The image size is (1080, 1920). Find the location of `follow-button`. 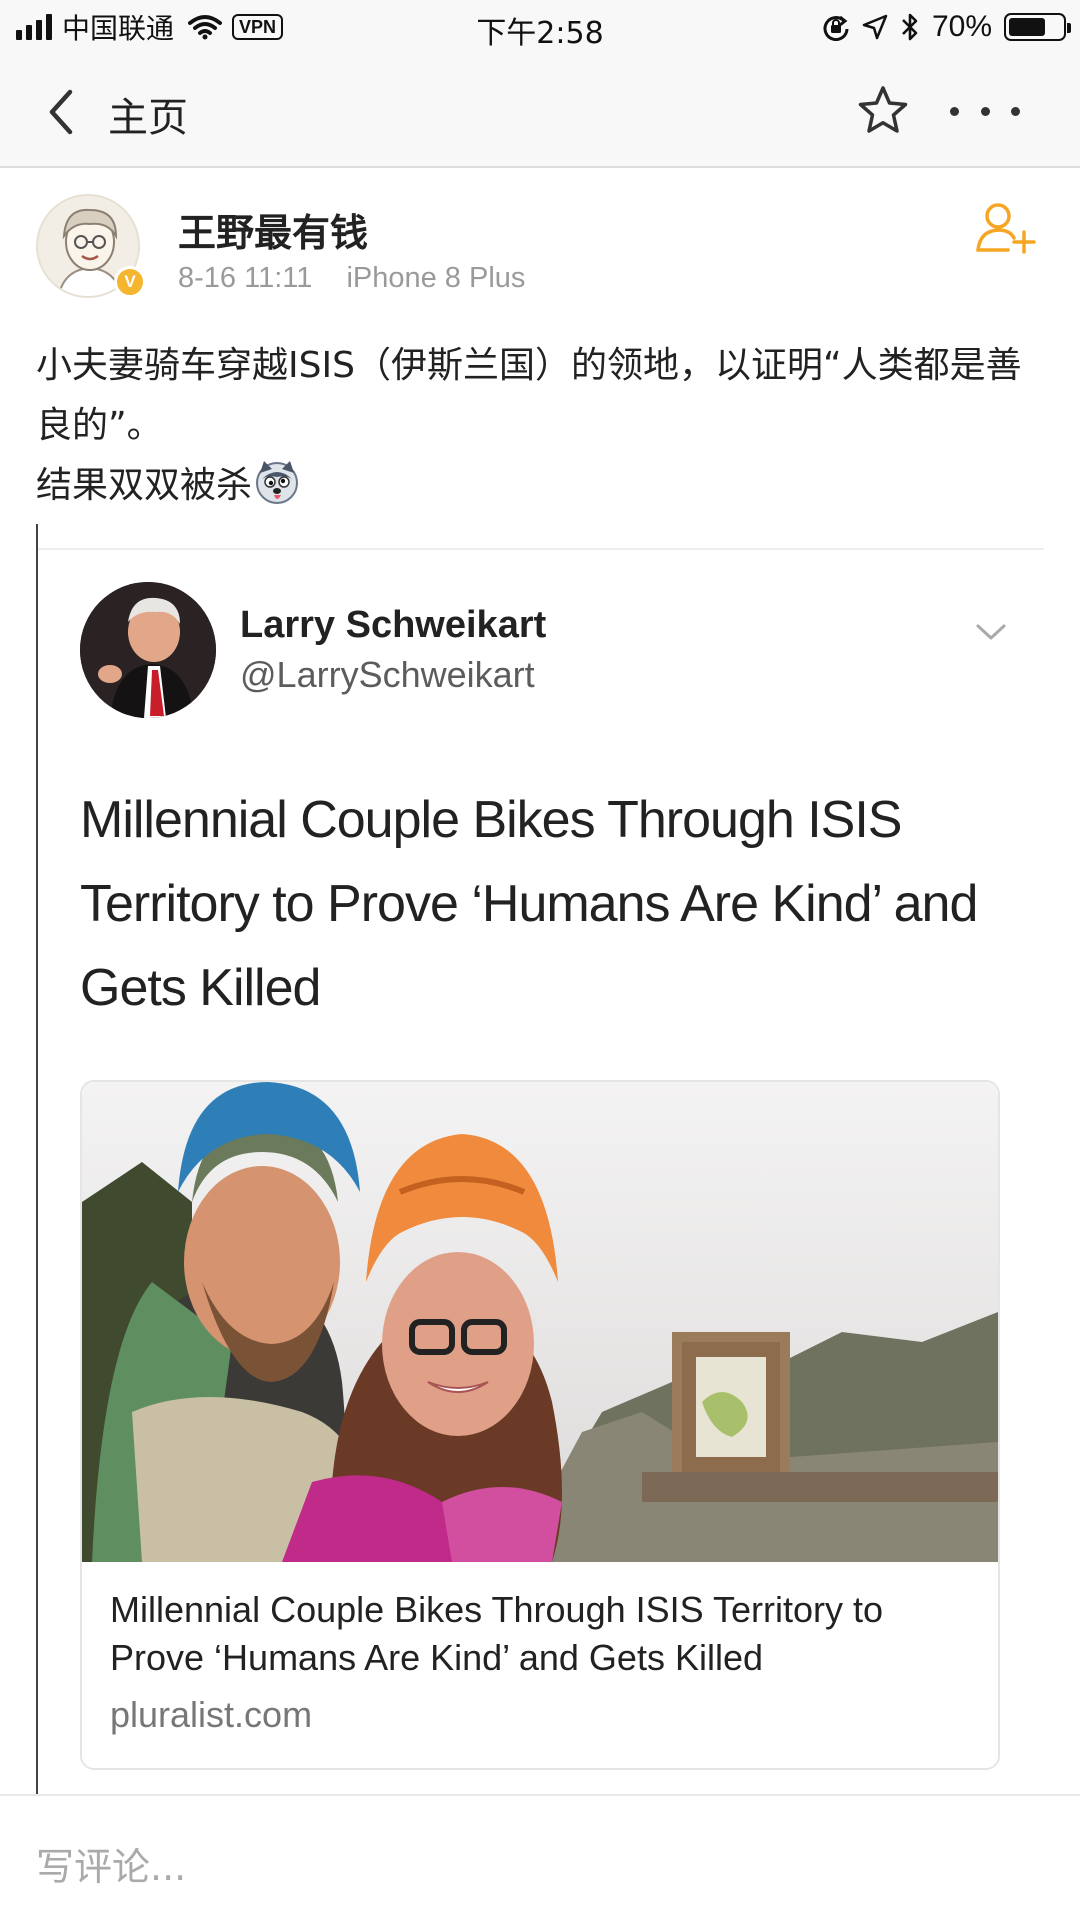

follow-button is located at coordinates (1006, 228).